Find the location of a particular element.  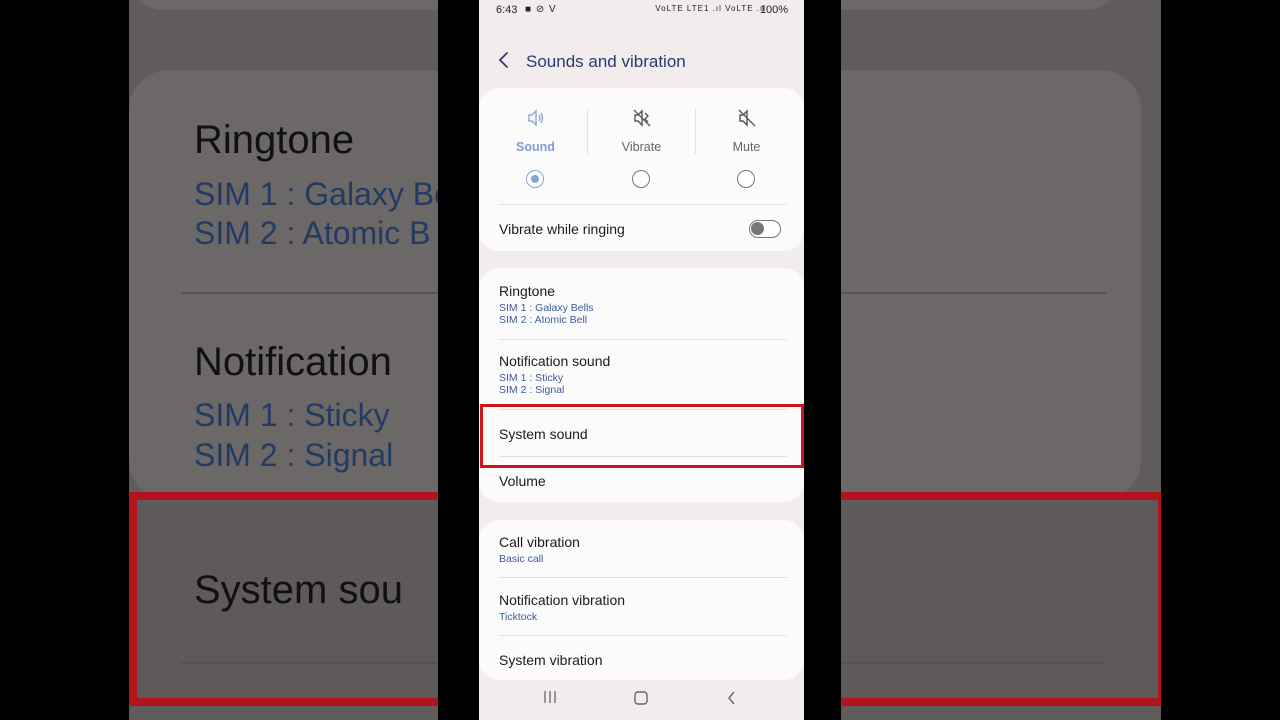

bg-panel-top is located at coordinates (283, 5).